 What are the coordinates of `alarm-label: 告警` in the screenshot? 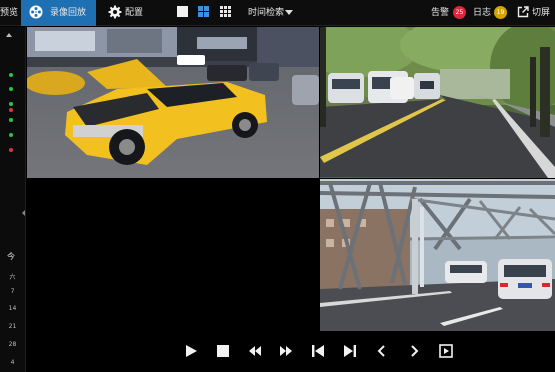 It's located at (440, 13).